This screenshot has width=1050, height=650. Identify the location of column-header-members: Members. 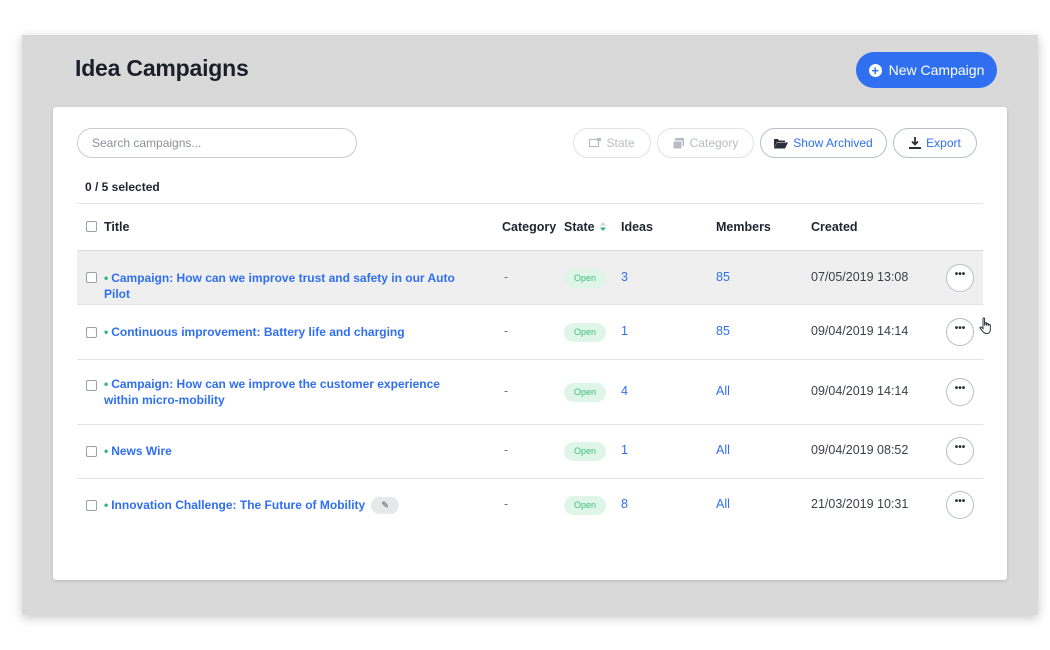
(743, 227).